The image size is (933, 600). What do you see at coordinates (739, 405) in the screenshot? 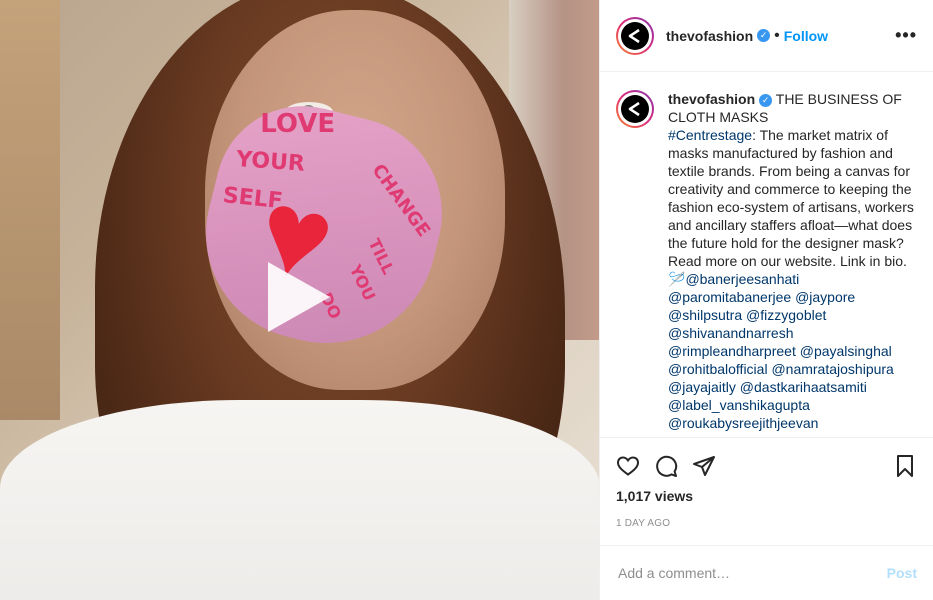
I see `mention-link: @label_vanshikagupta` at bounding box center [739, 405].